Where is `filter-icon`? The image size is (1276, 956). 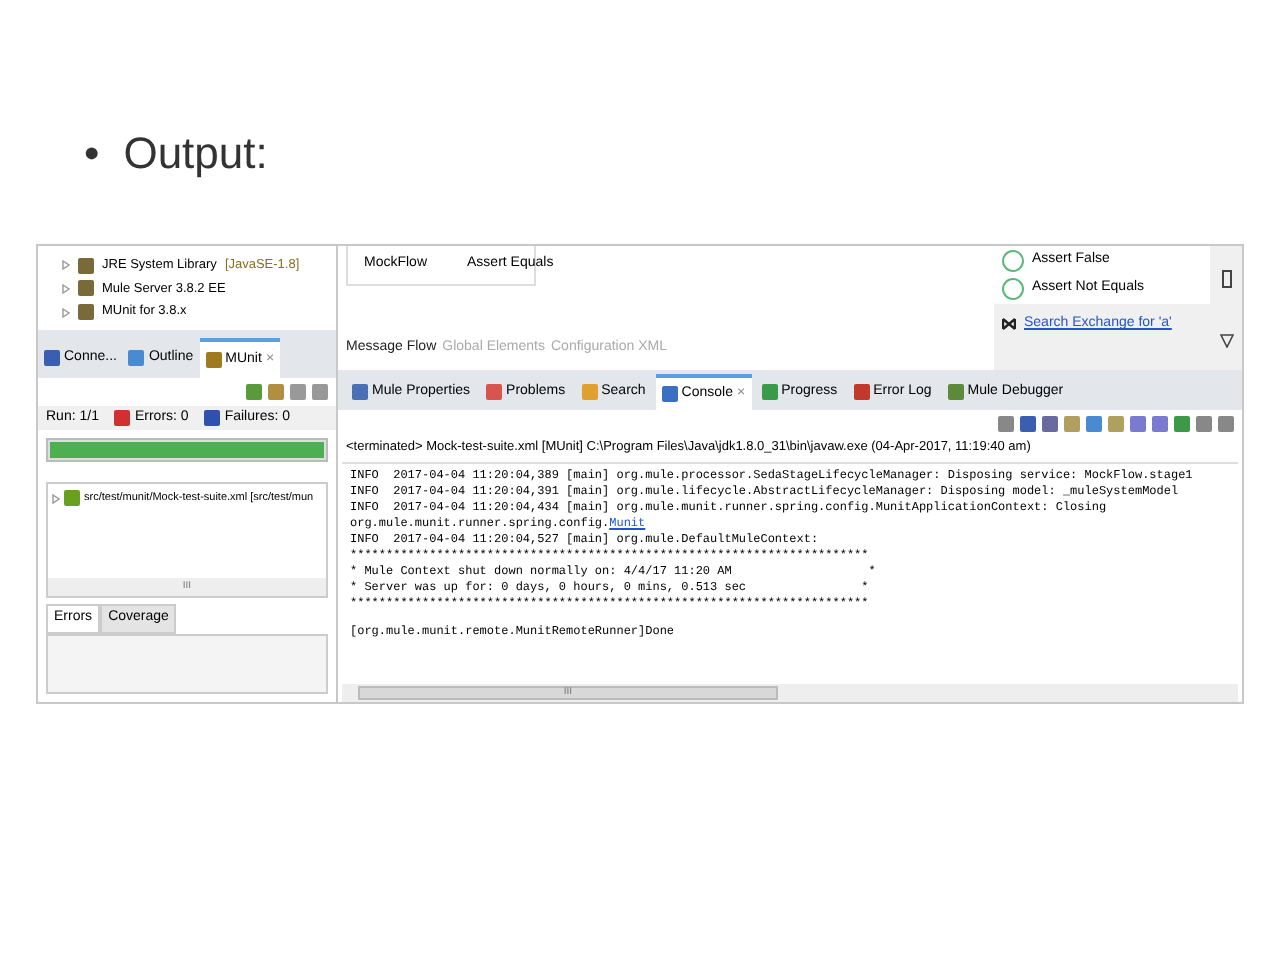
filter-icon is located at coordinates (1226, 340).